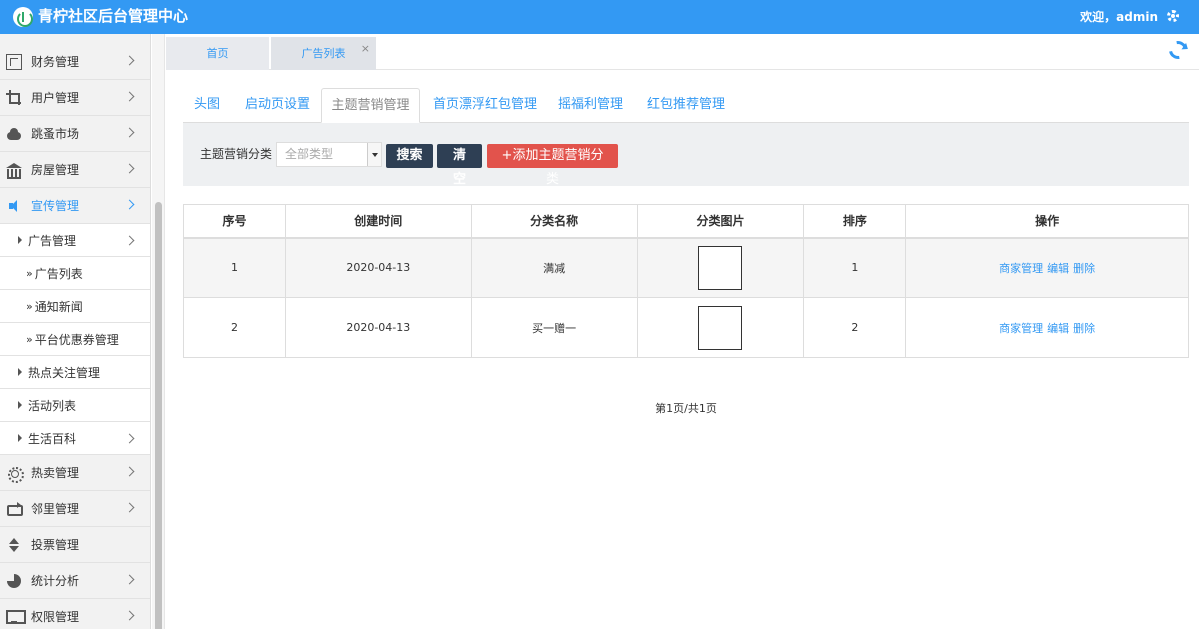 Image resolution: width=1199 pixels, height=629 pixels. I want to click on logo-icon, so click(23, 17).